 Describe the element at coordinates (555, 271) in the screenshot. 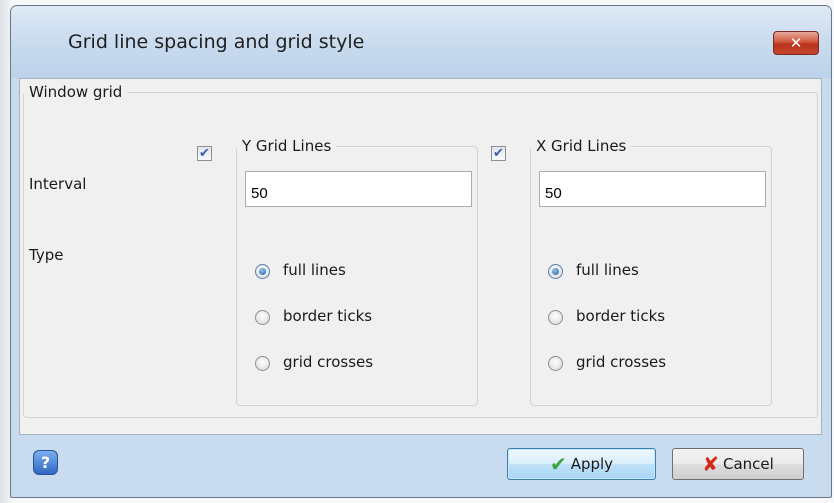

I see `x-radio-full-lines` at that location.